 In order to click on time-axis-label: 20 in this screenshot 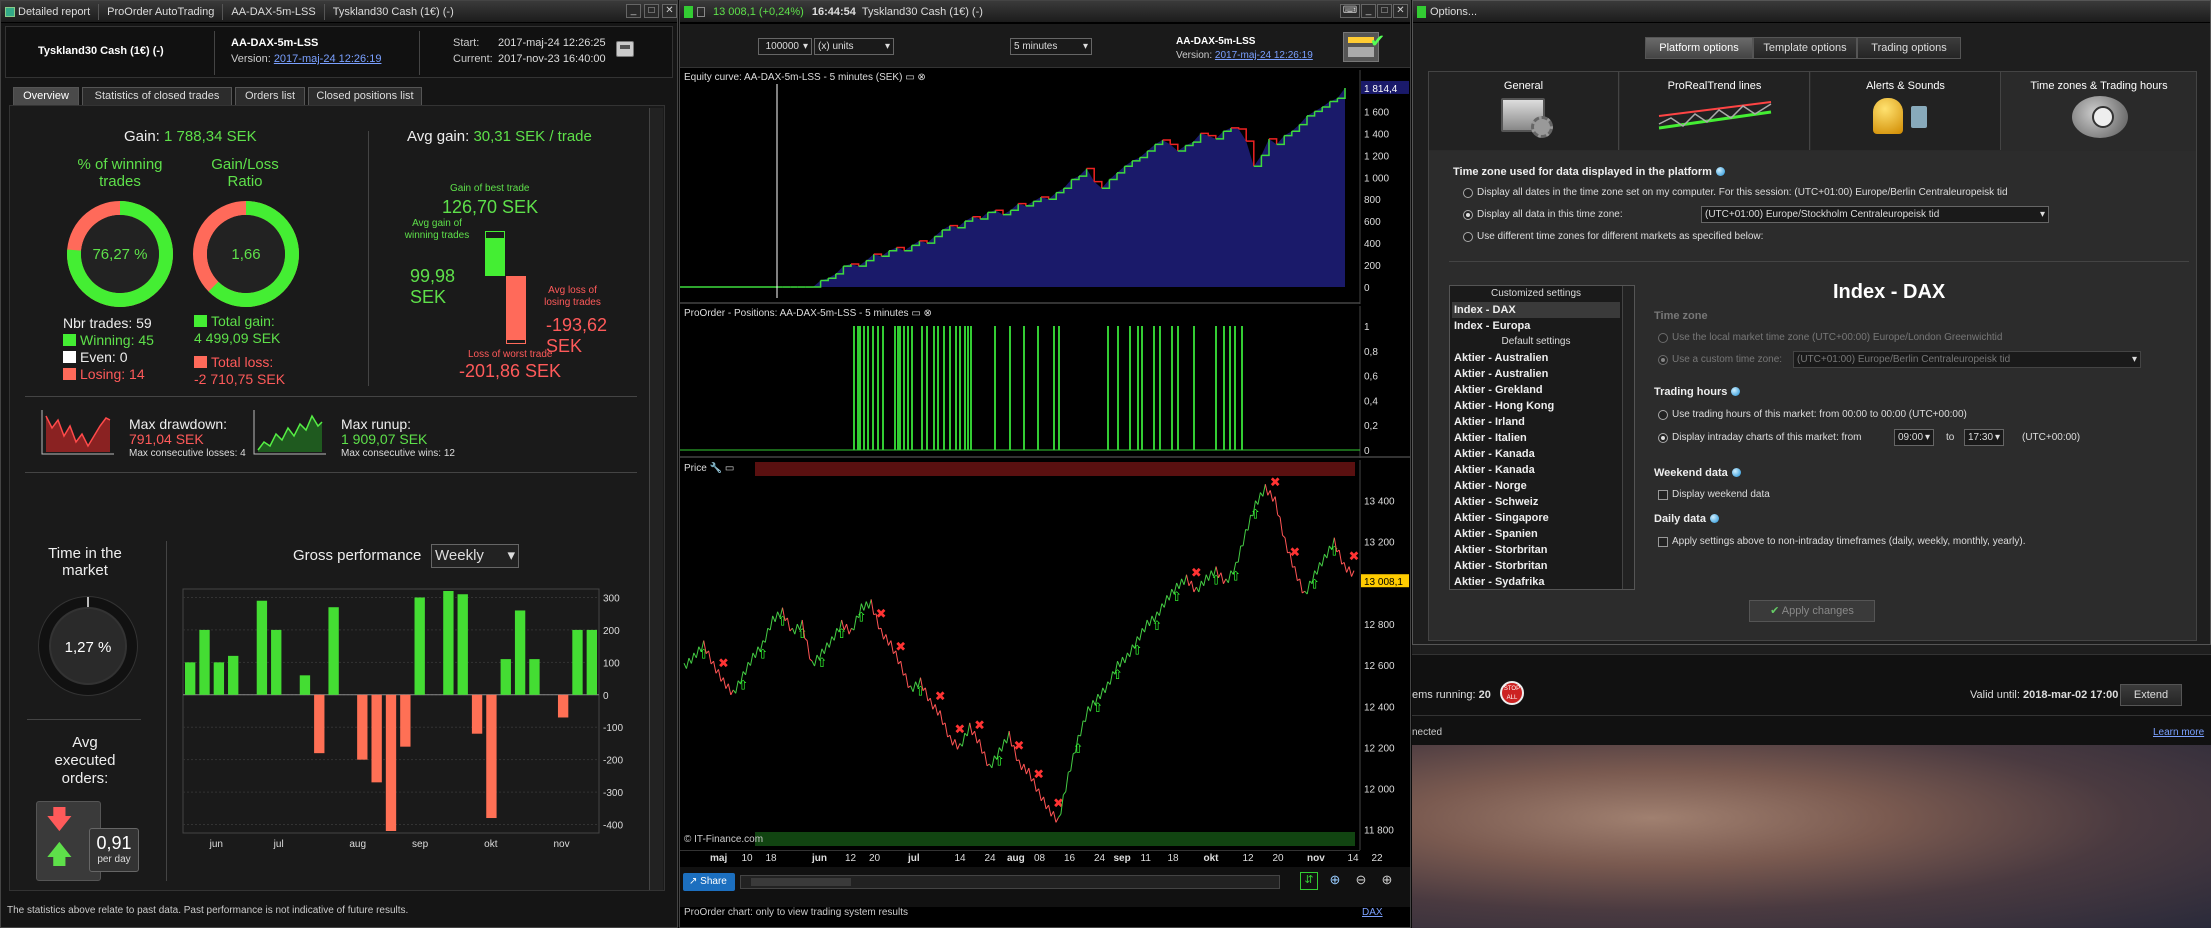, I will do `click(875, 858)`.